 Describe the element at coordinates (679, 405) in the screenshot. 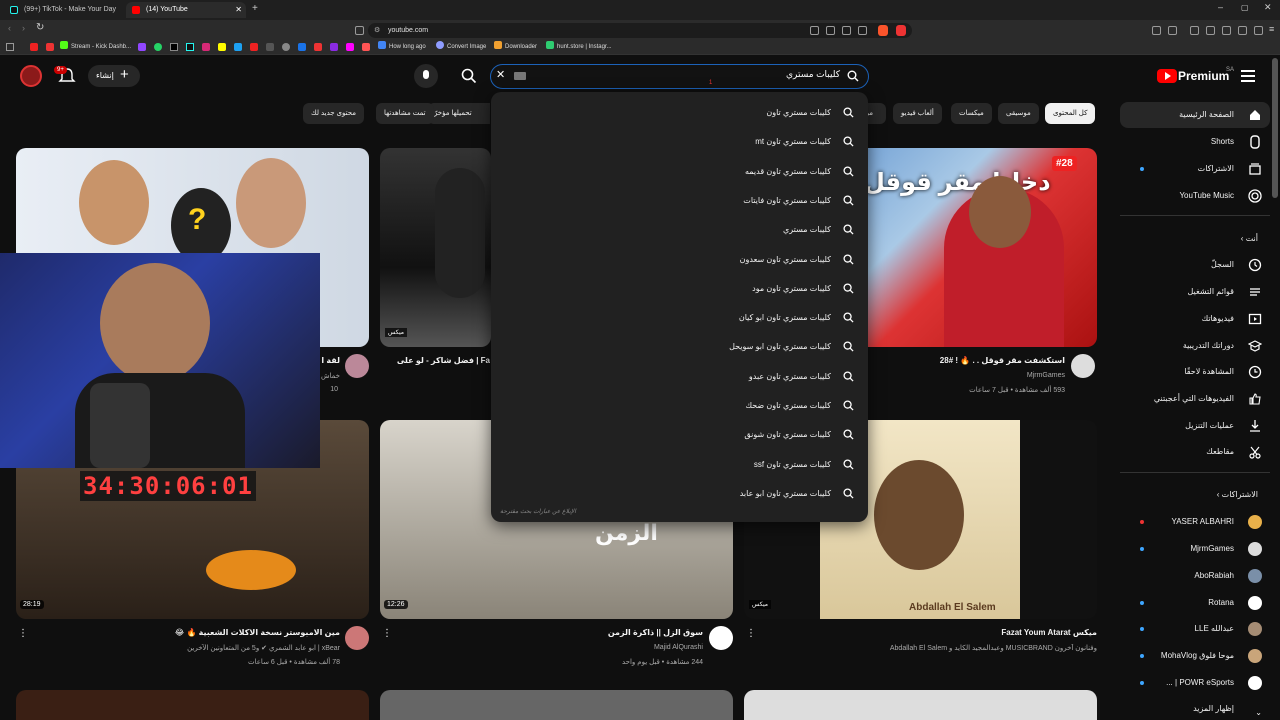

I see `search-suggestion: كليبات مستري تاون ضحك` at that location.